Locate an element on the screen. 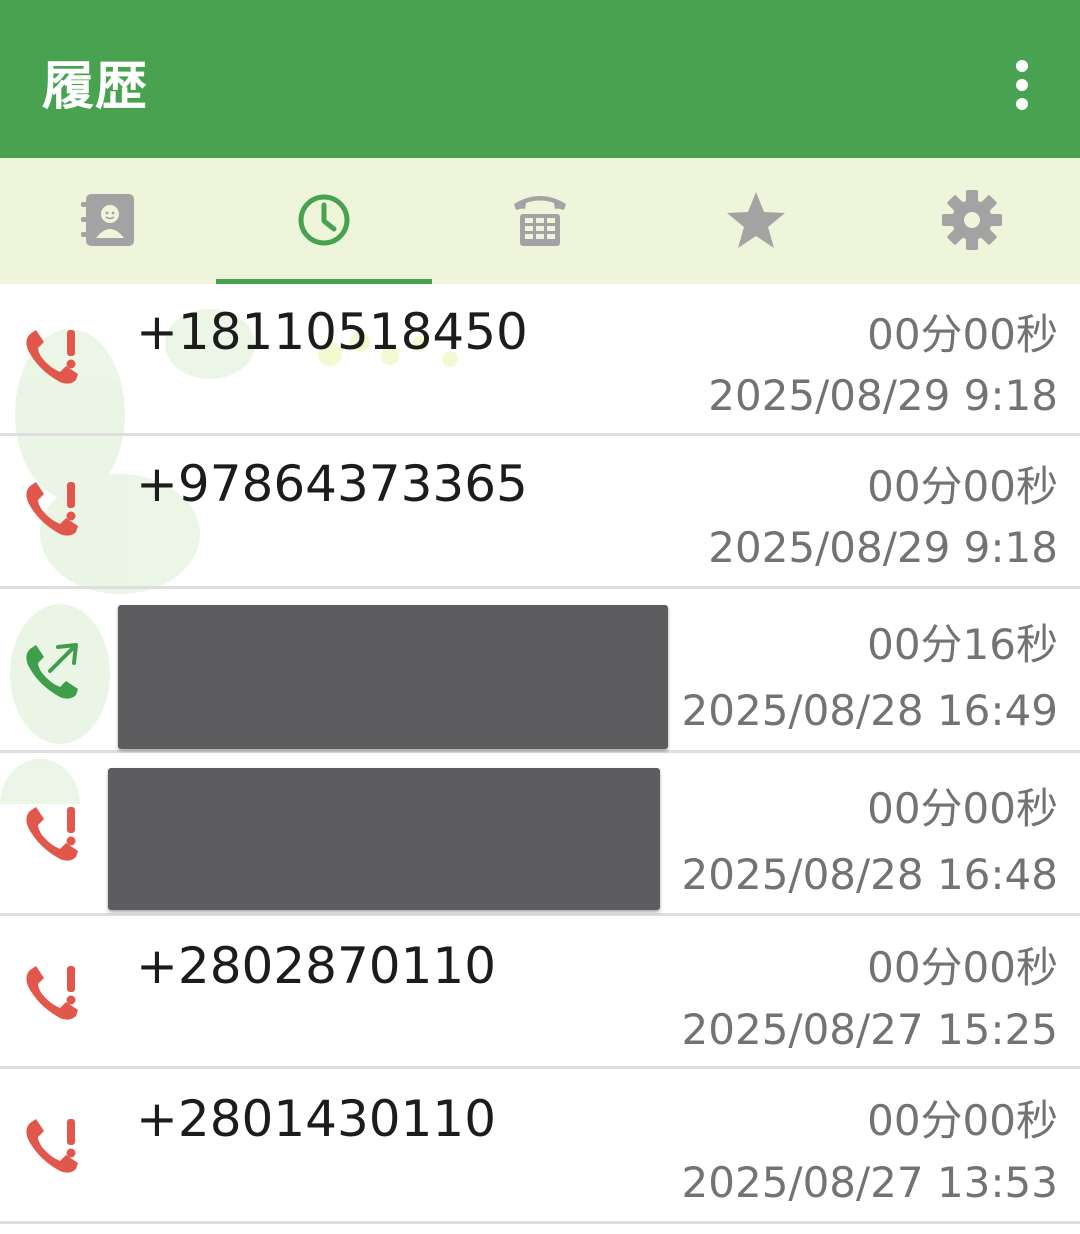 The height and width of the screenshot is (1234, 1080). star-icon is located at coordinates (756, 220).